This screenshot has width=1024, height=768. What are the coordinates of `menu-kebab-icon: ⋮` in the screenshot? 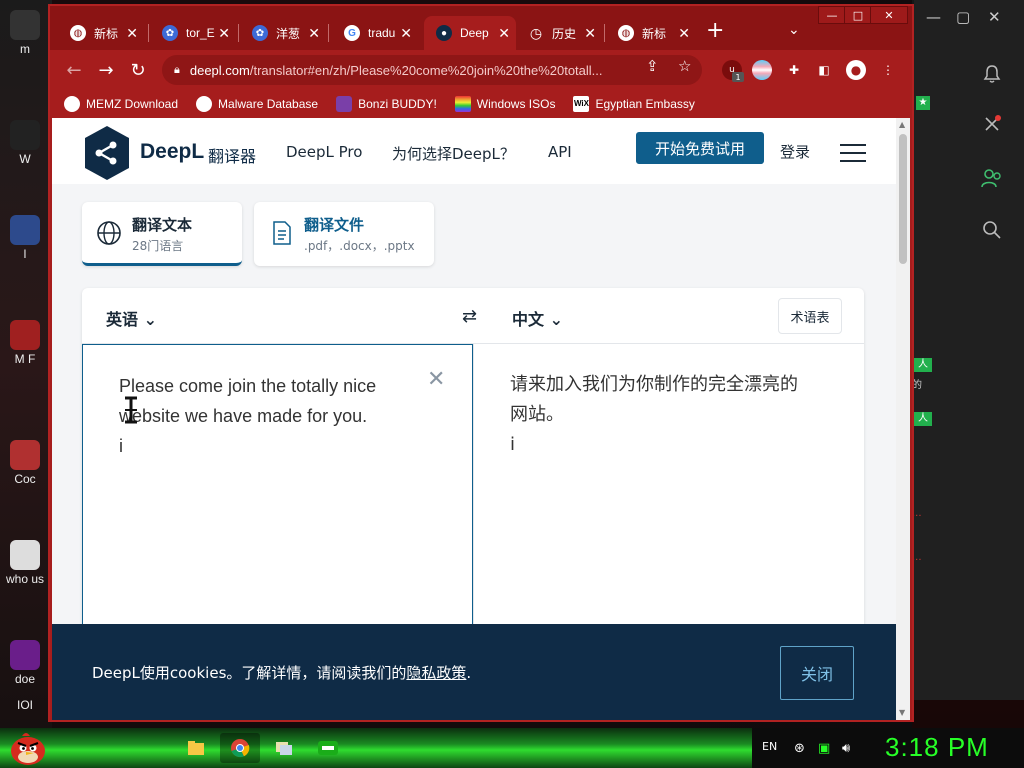 It's located at (888, 70).